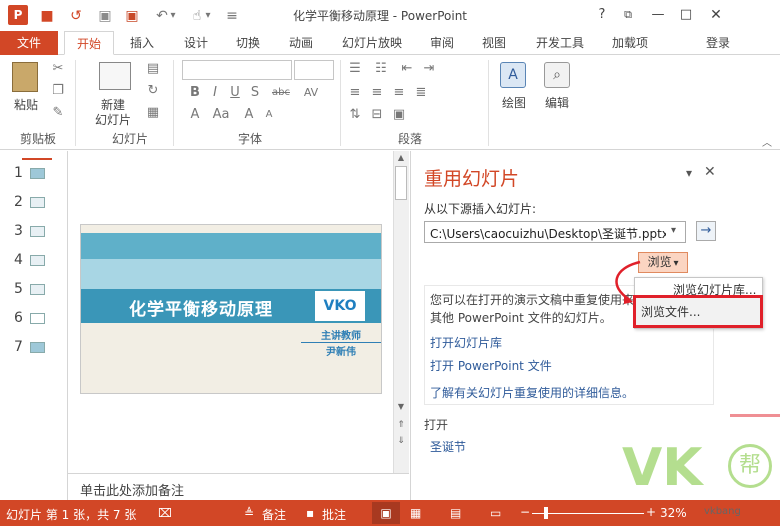  What do you see at coordinates (377, 115) in the screenshot?
I see `align-text-icon: ⊟` at bounding box center [377, 115].